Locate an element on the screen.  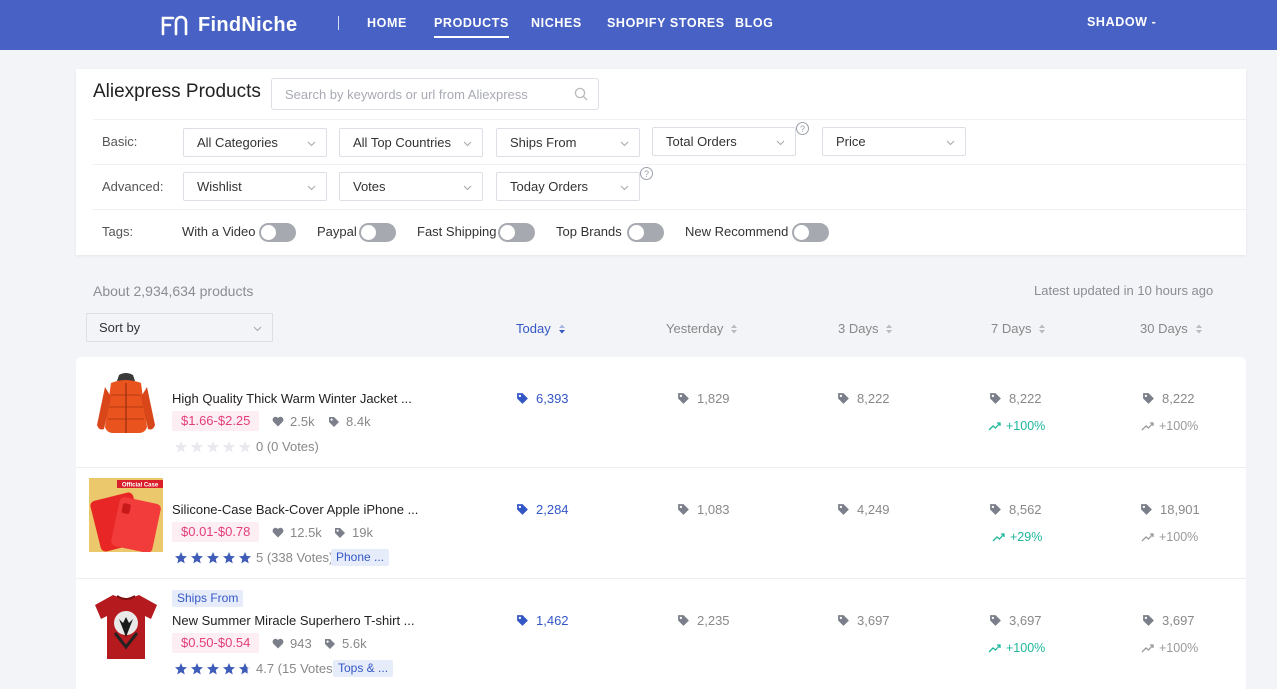
tag-fast-shipping-toggle is located at coordinates (516, 232).